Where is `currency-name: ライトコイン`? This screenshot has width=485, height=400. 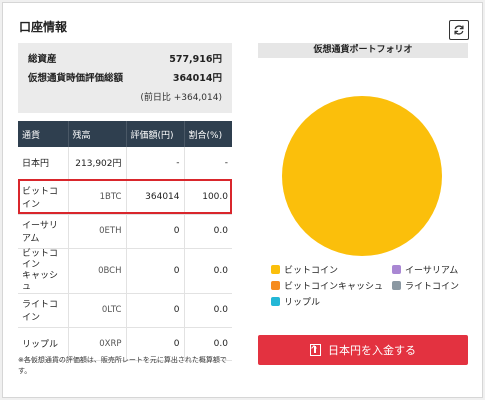
currency-name: ライトコイン is located at coordinates (43, 310).